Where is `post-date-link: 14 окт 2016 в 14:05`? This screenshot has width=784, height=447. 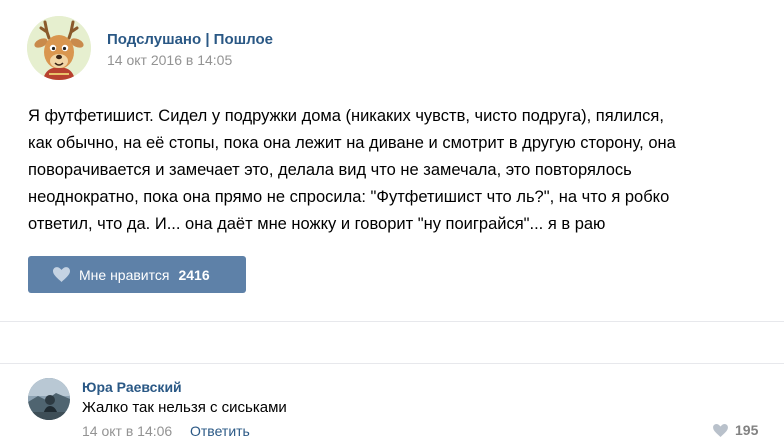 post-date-link: 14 окт 2016 в 14:05 is located at coordinates (169, 60).